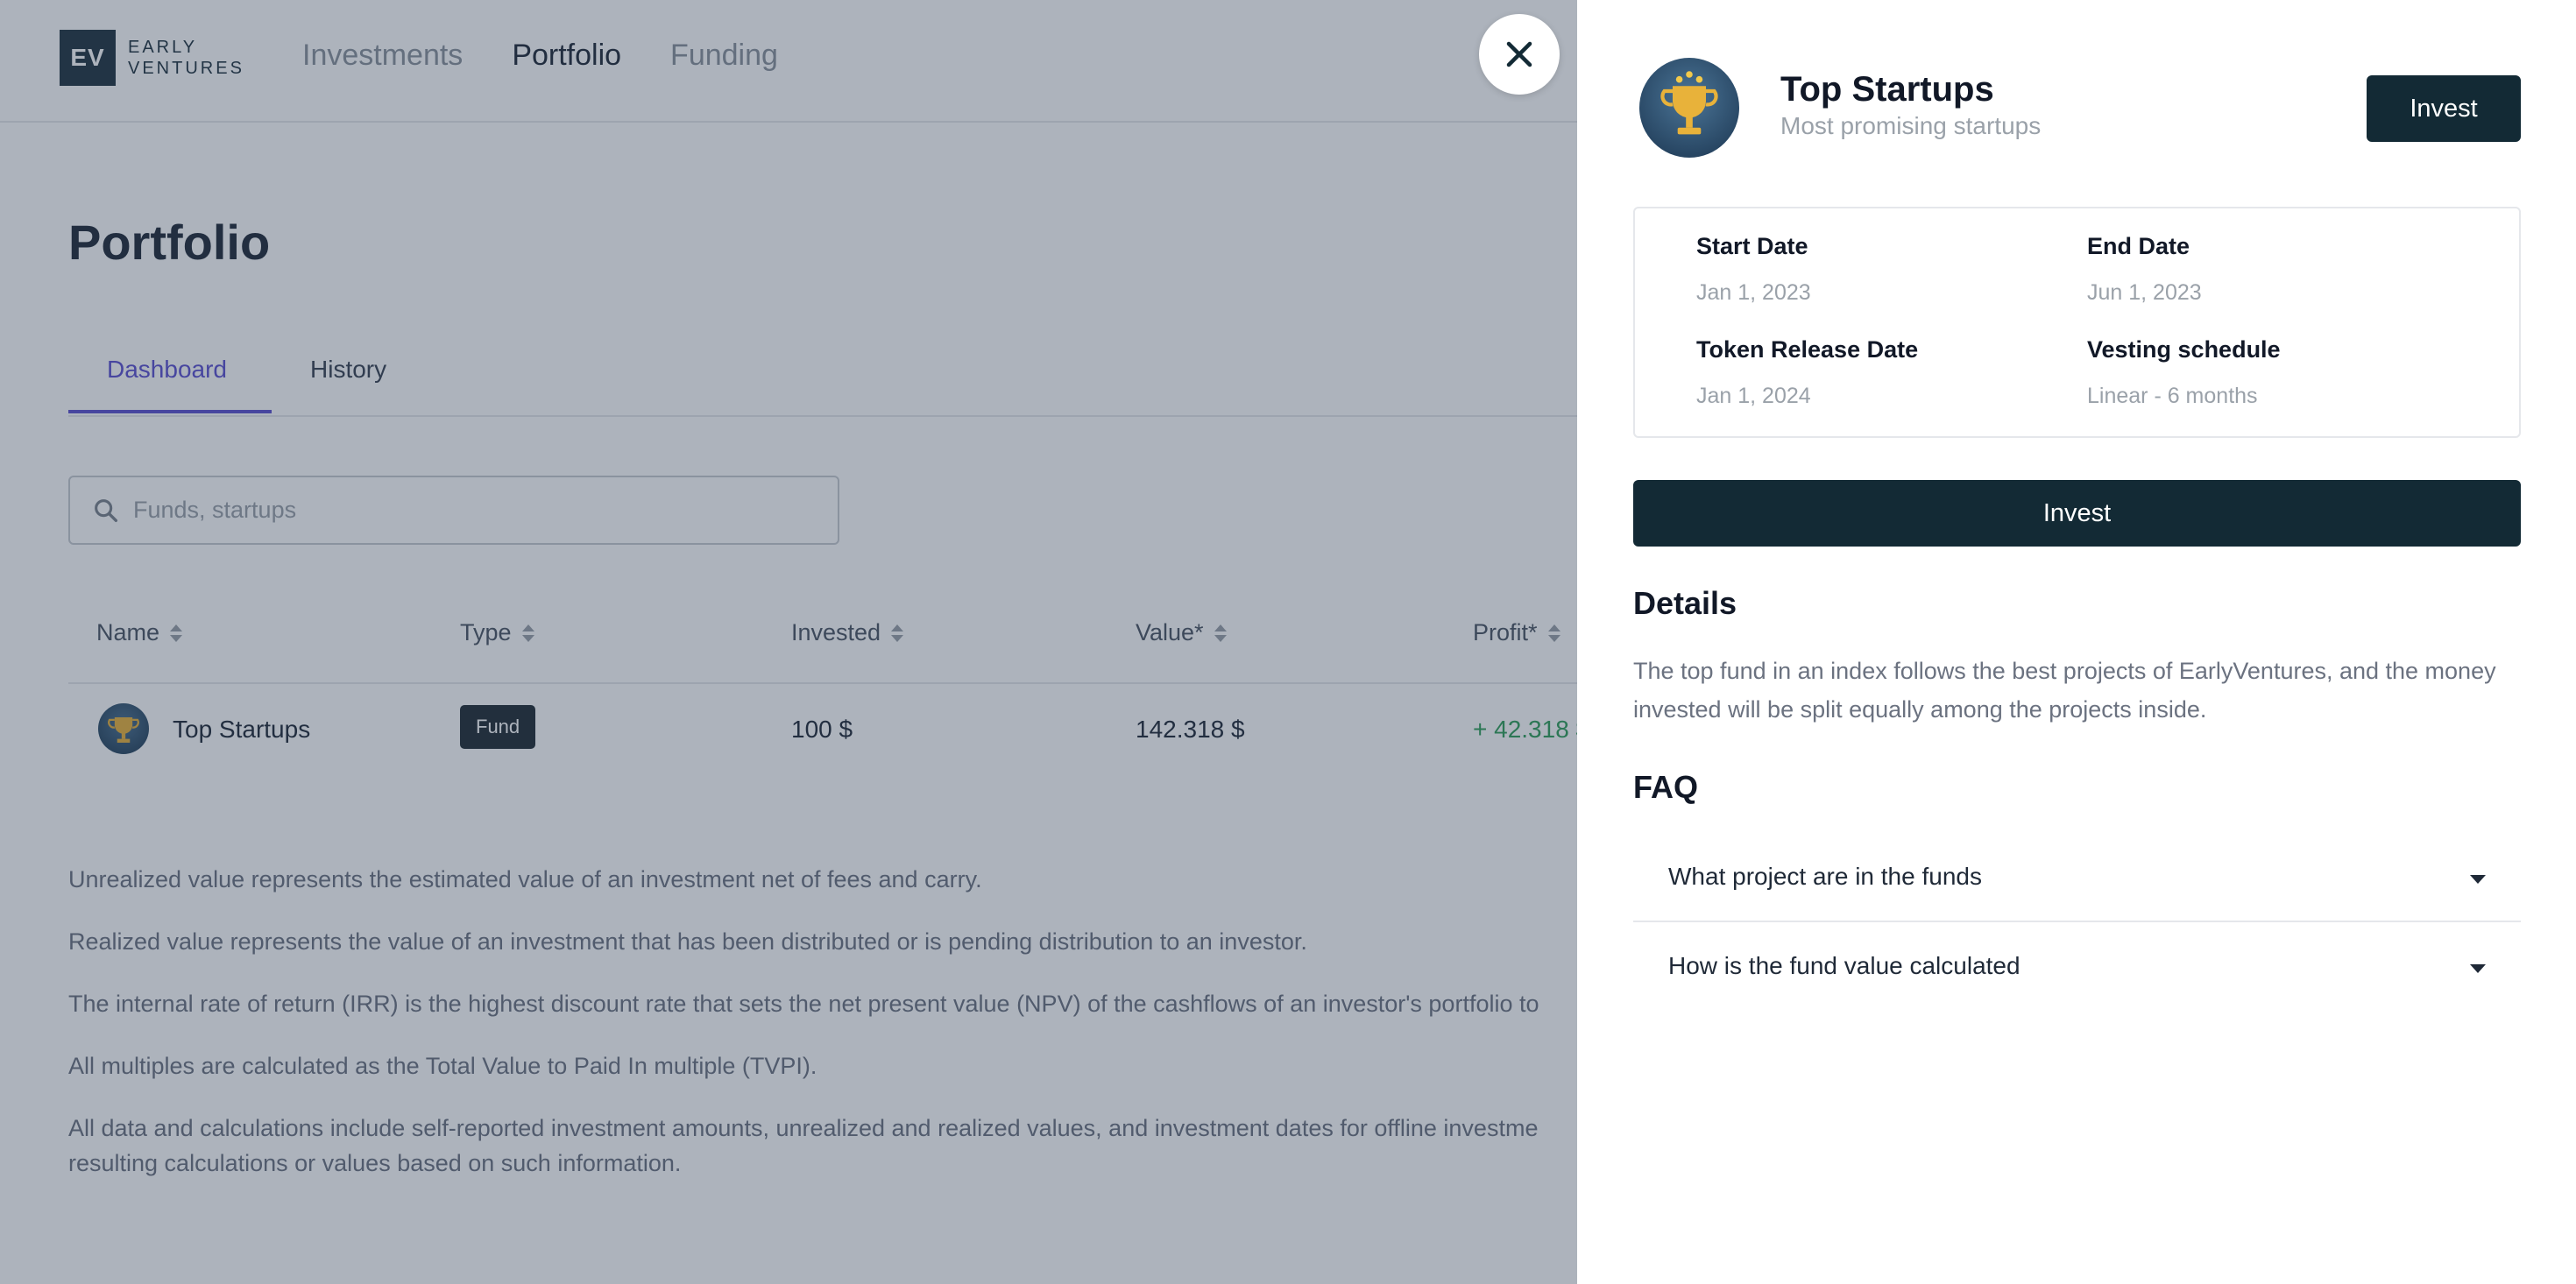 The image size is (2576, 1284). I want to click on close-button, so click(1519, 54).